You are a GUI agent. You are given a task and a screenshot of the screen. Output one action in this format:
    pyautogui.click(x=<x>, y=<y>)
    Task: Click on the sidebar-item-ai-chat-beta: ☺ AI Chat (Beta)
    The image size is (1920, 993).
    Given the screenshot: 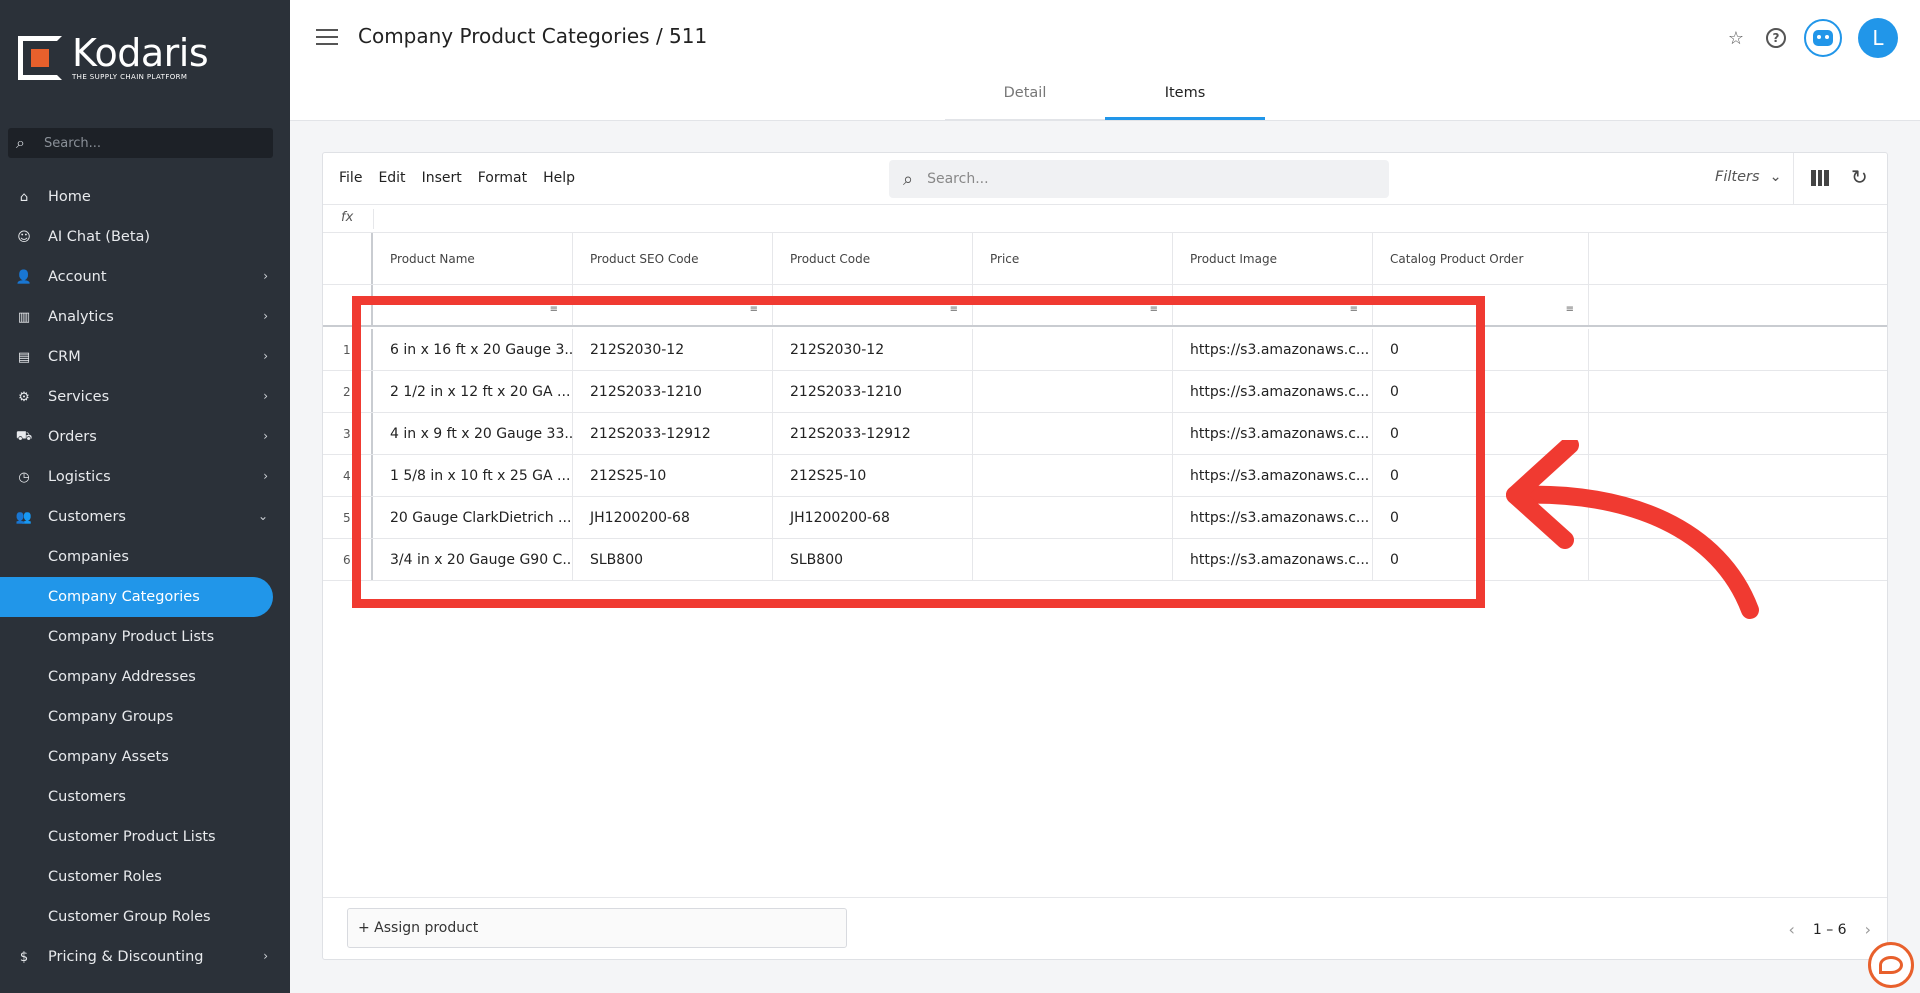 What is the action you would take?
    pyautogui.click(x=145, y=237)
    